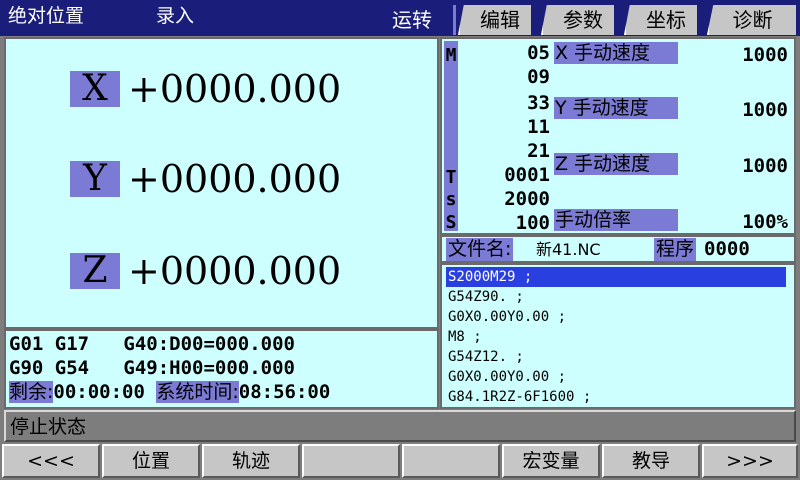 This screenshot has height=480, width=800. What do you see at coordinates (480, 249) in the screenshot?
I see `file-name-label: 文件名:` at bounding box center [480, 249].